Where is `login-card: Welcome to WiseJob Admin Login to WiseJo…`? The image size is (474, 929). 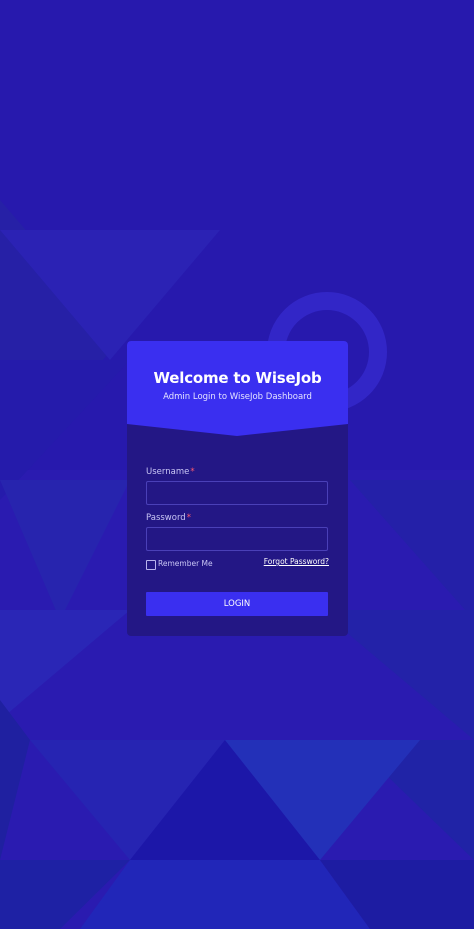
login-card: Welcome to WiseJob Admin Login to WiseJo… is located at coordinates (237, 488).